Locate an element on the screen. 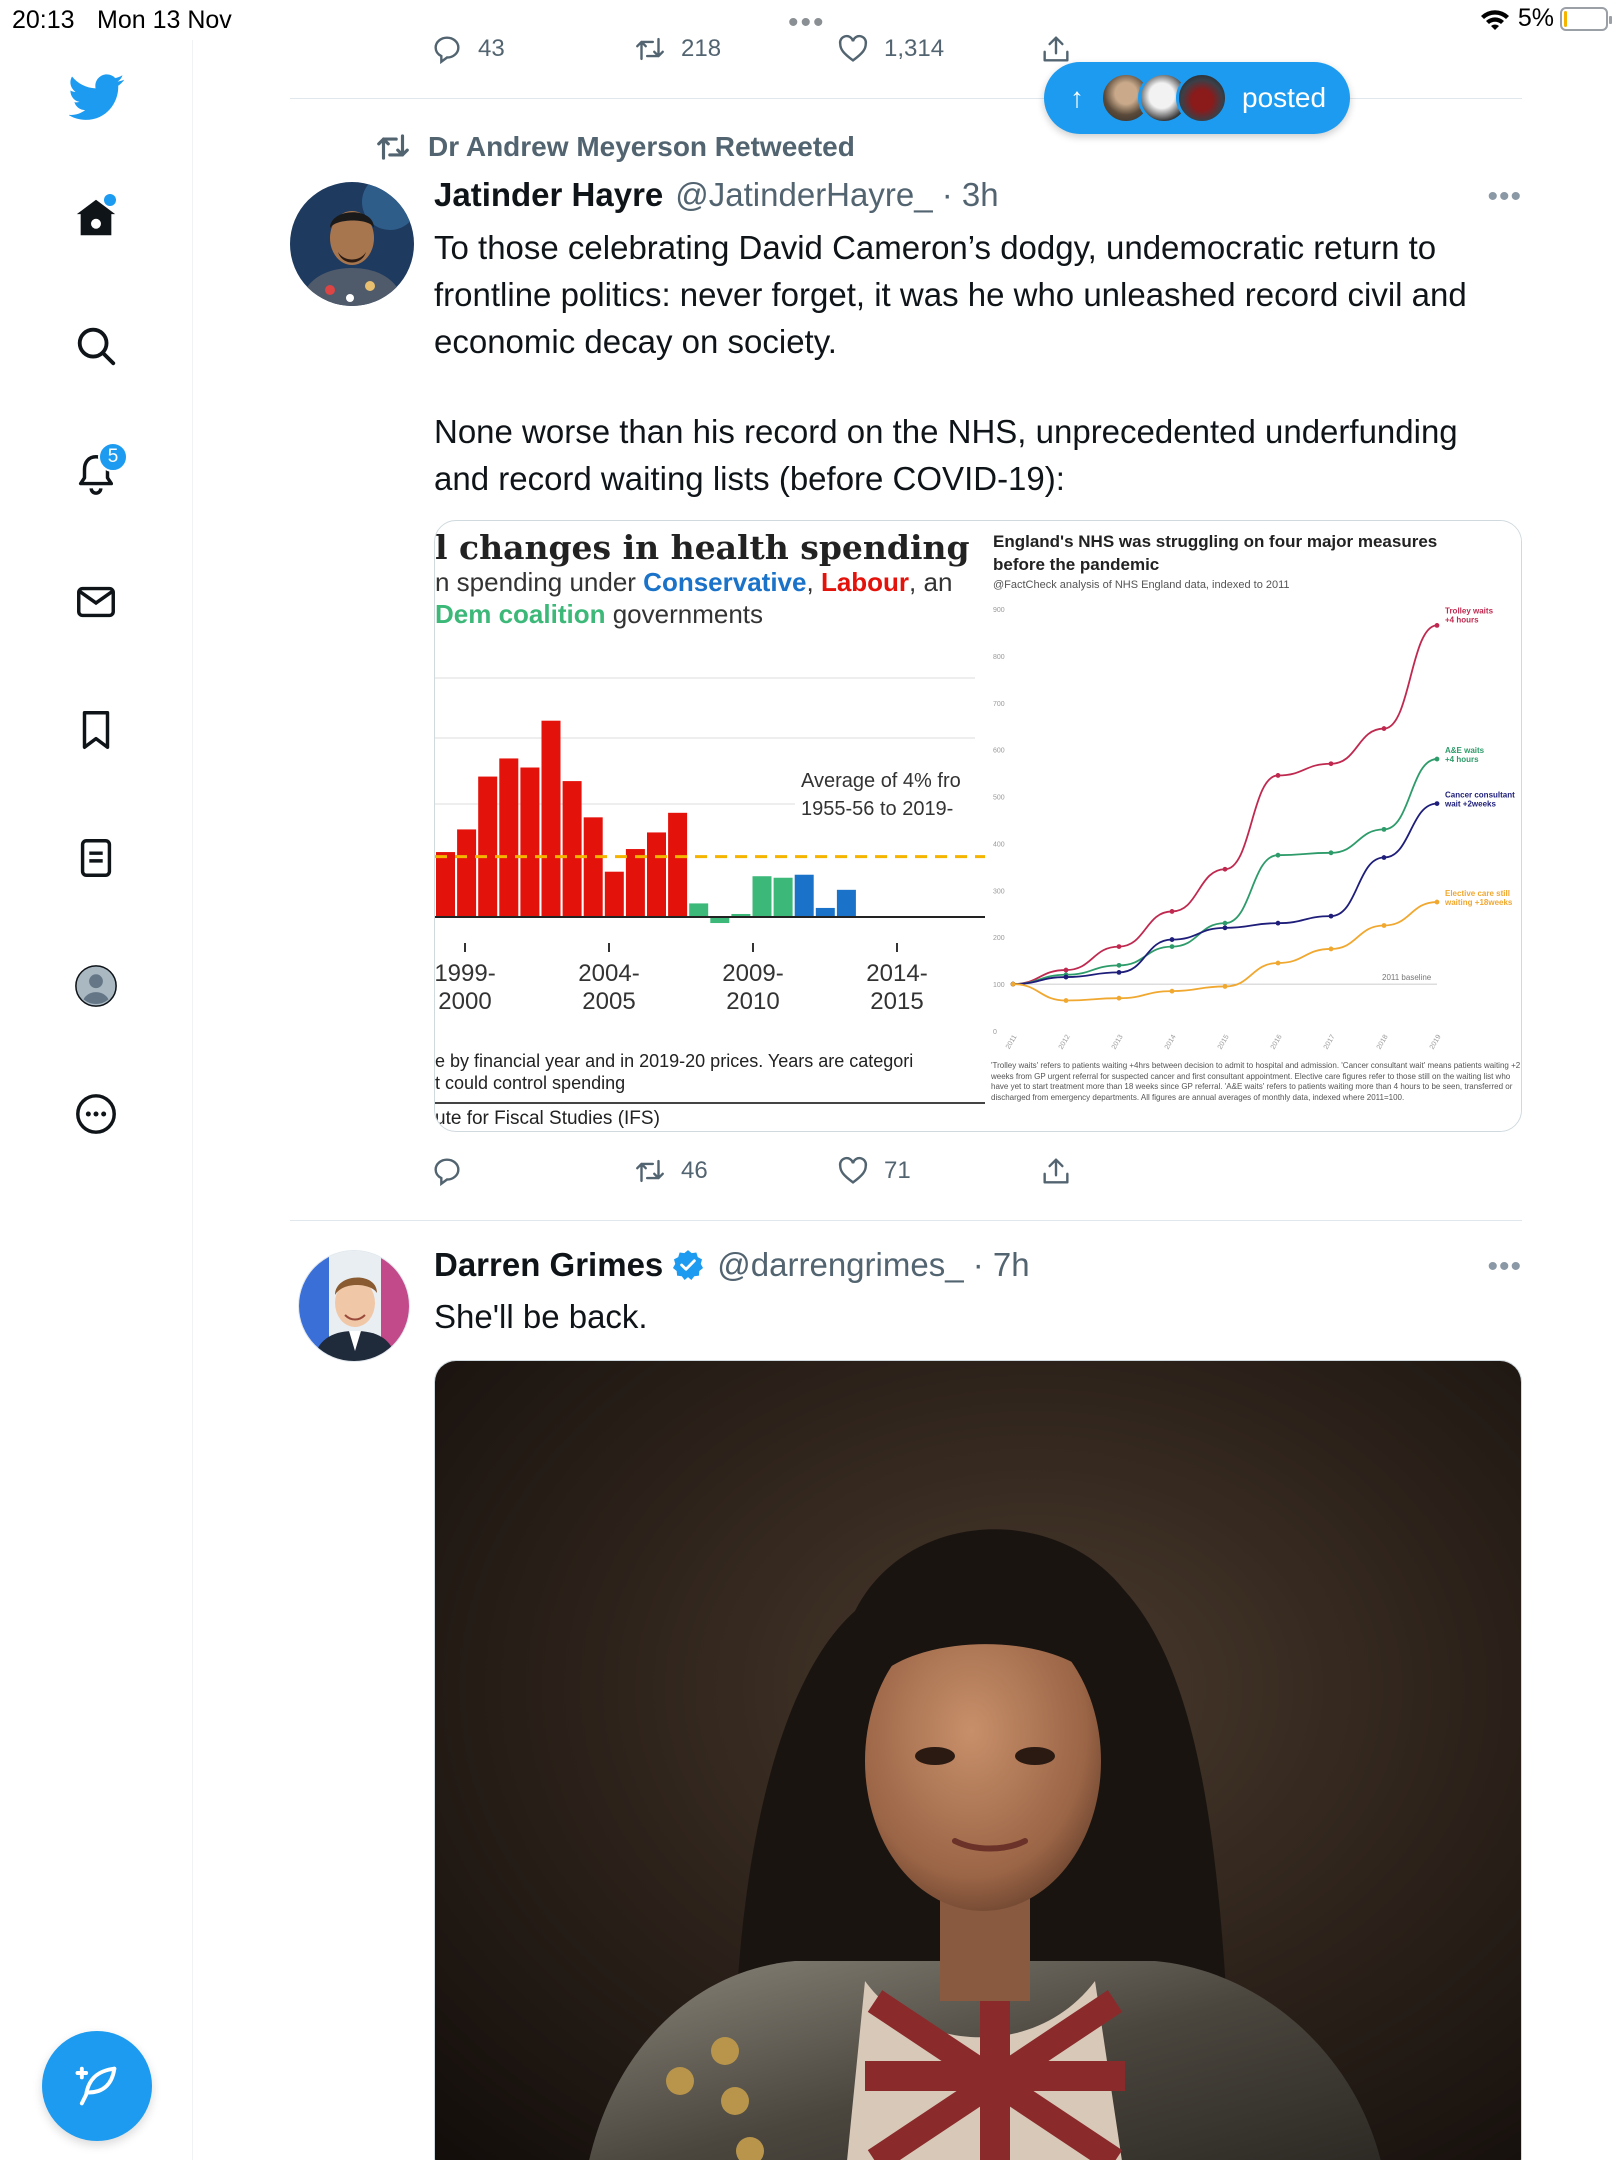 This screenshot has height=2160, width=1620. nav-bookmarks is located at coordinates (96, 730).